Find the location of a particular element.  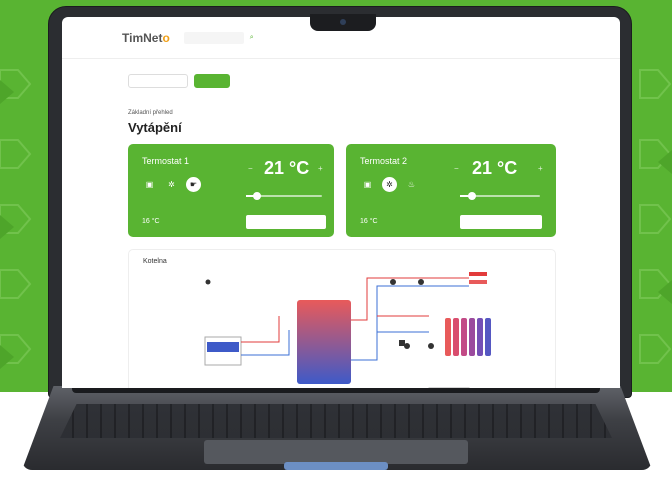

thermostat-name: Termostat 2 is located at coordinates (384, 161).